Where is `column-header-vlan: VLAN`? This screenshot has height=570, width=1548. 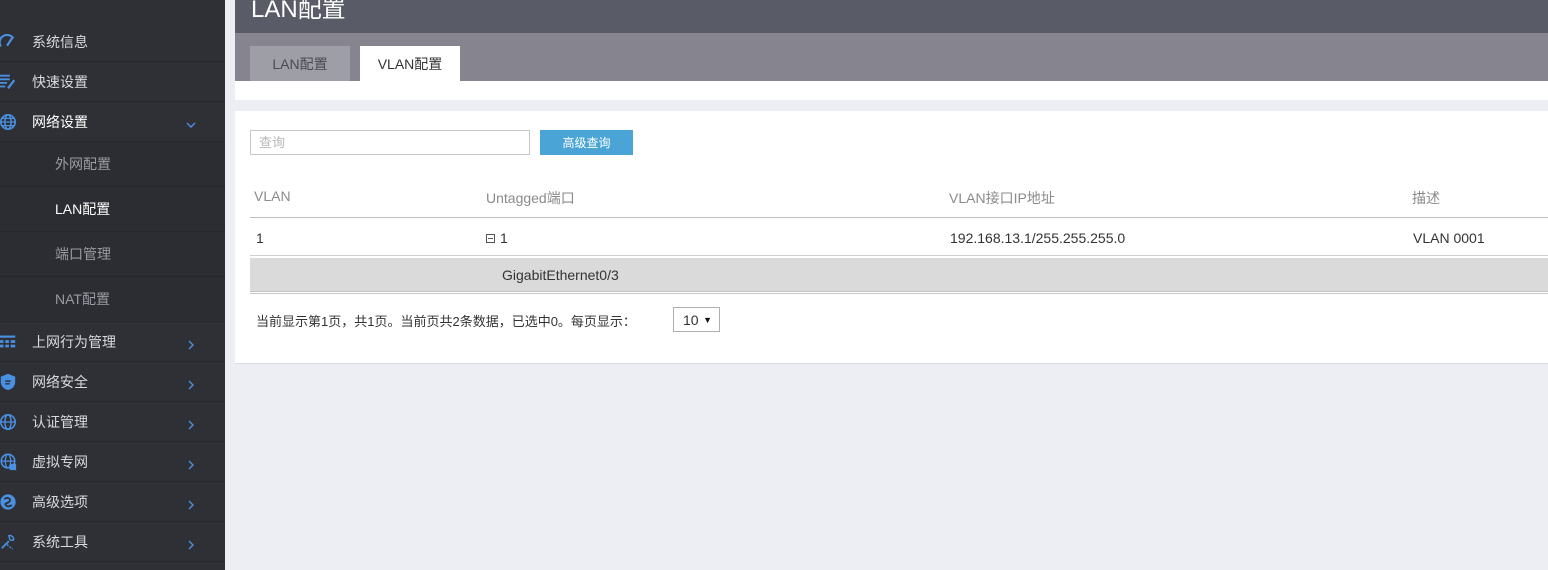 column-header-vlan: VLAN is located at coordinates (272, 196).